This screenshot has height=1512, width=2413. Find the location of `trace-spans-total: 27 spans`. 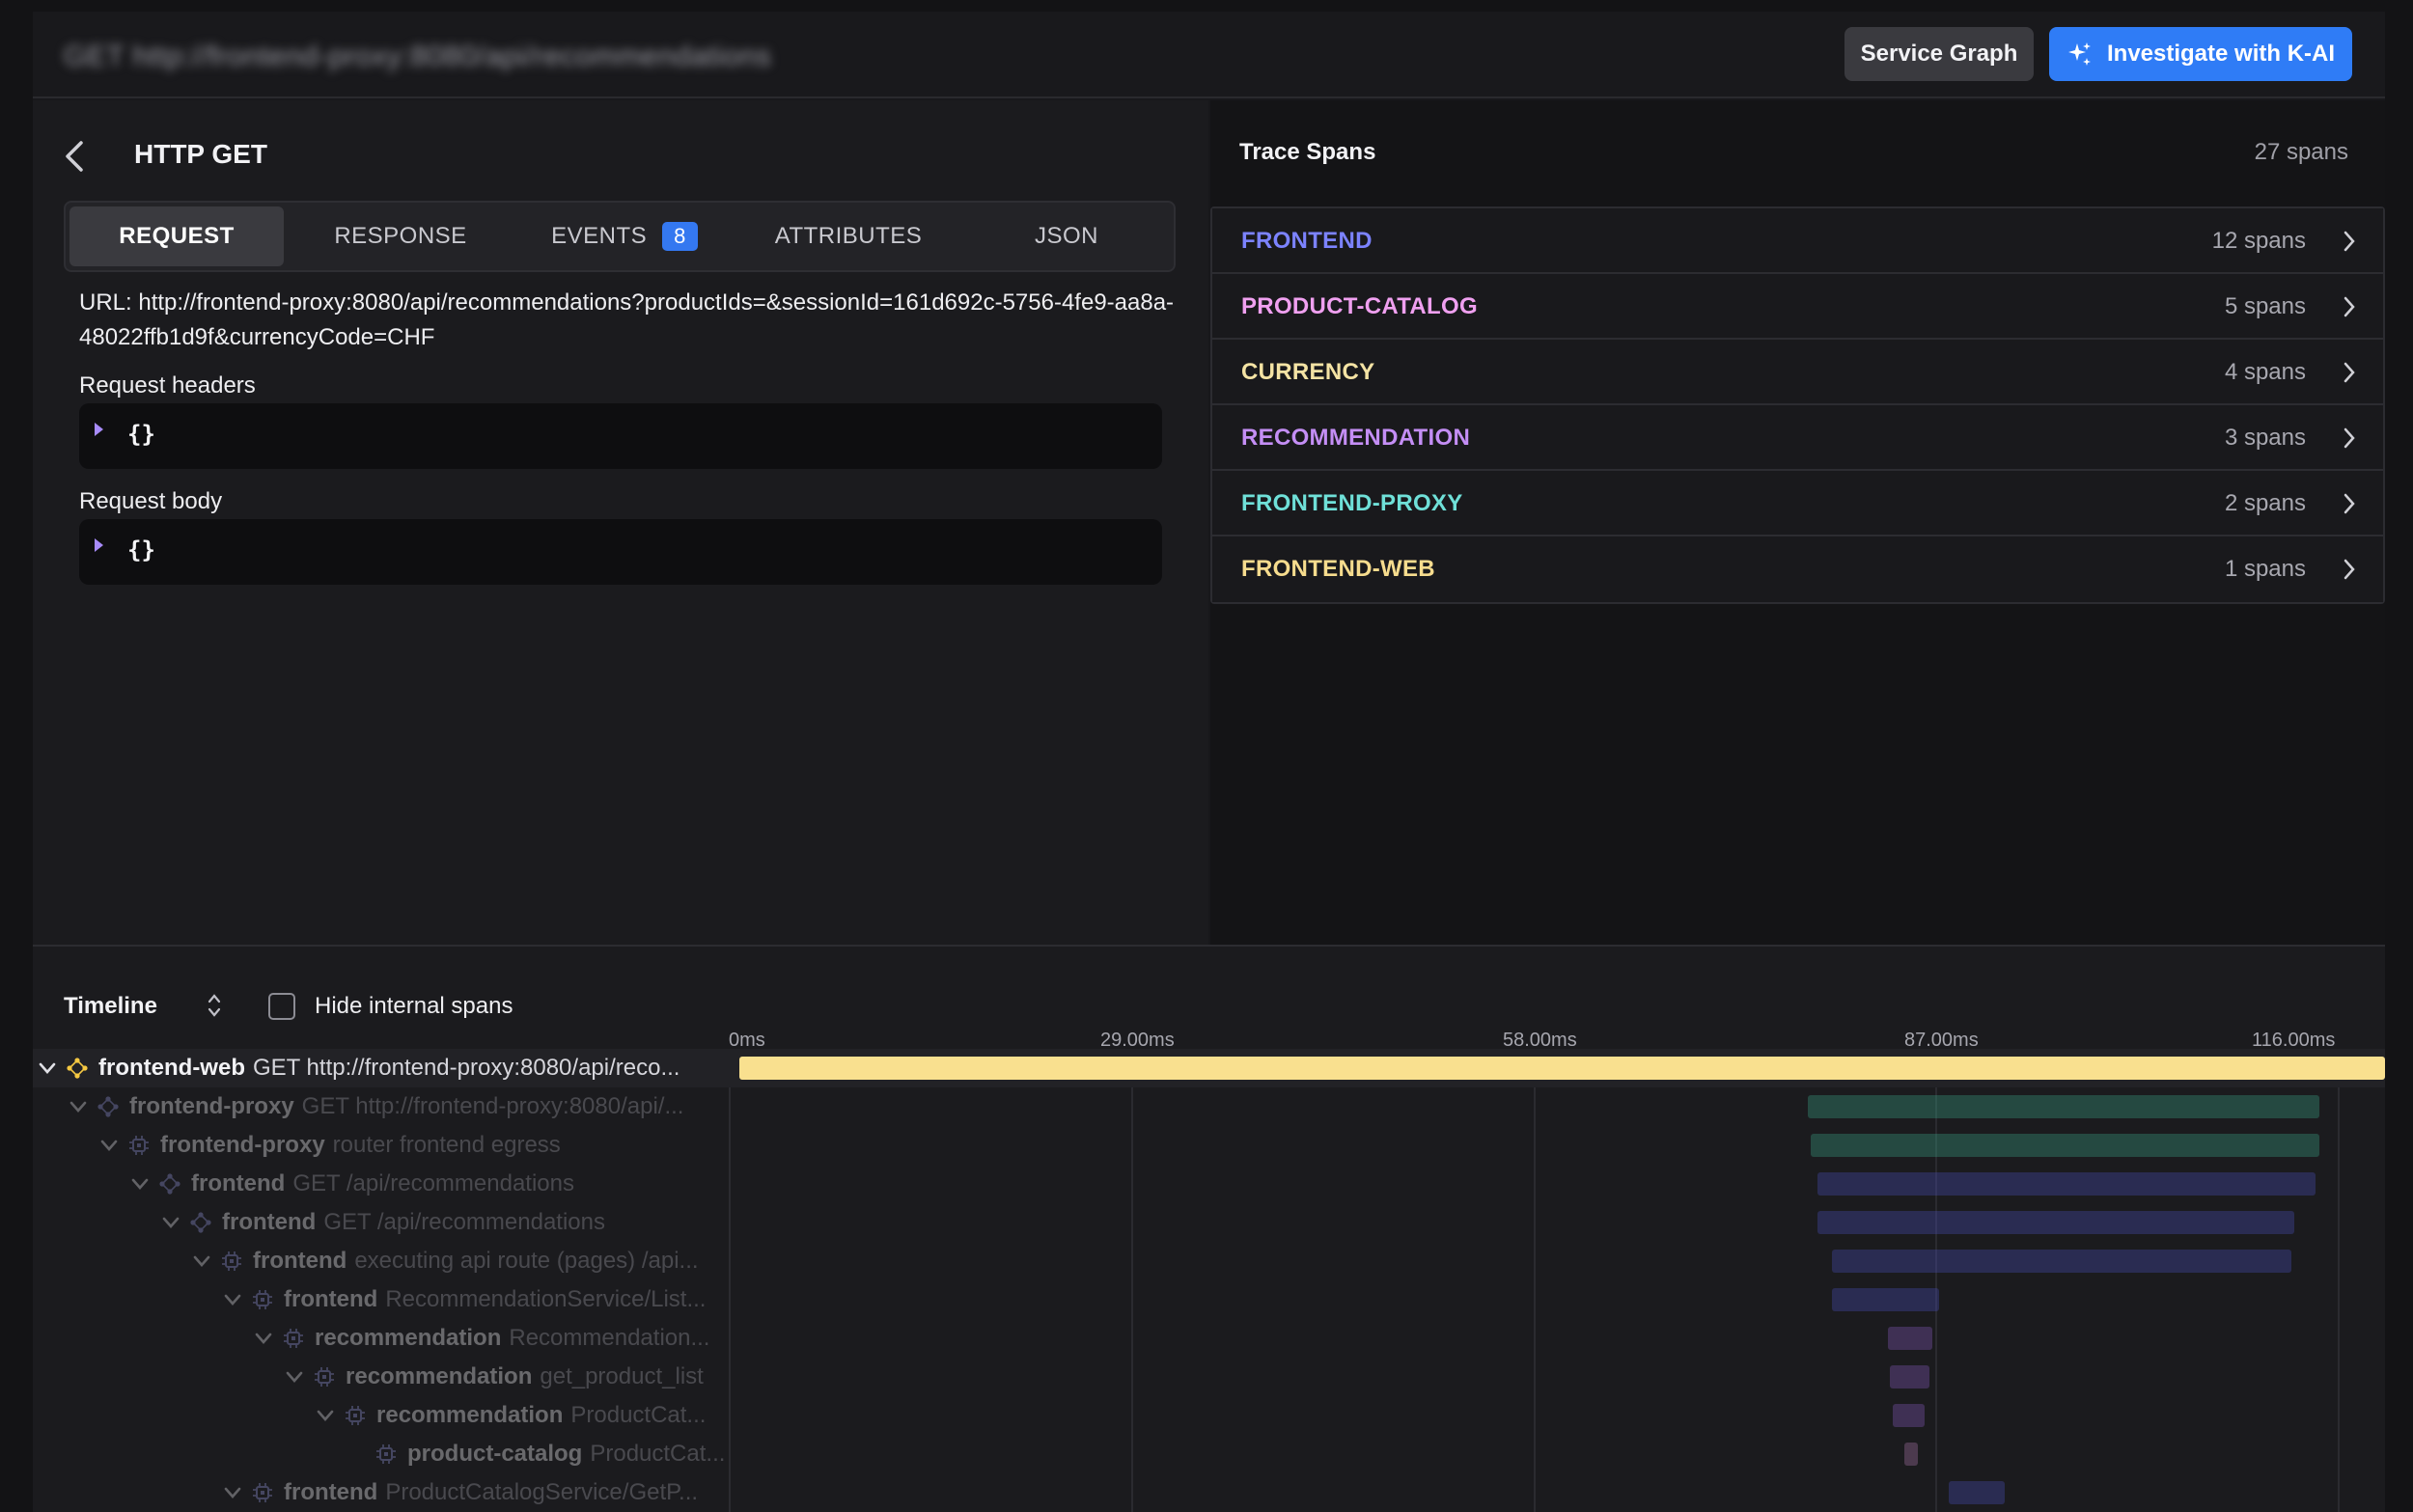

trace-spans-total: 27 spans is located at coordinates (2301, 152).